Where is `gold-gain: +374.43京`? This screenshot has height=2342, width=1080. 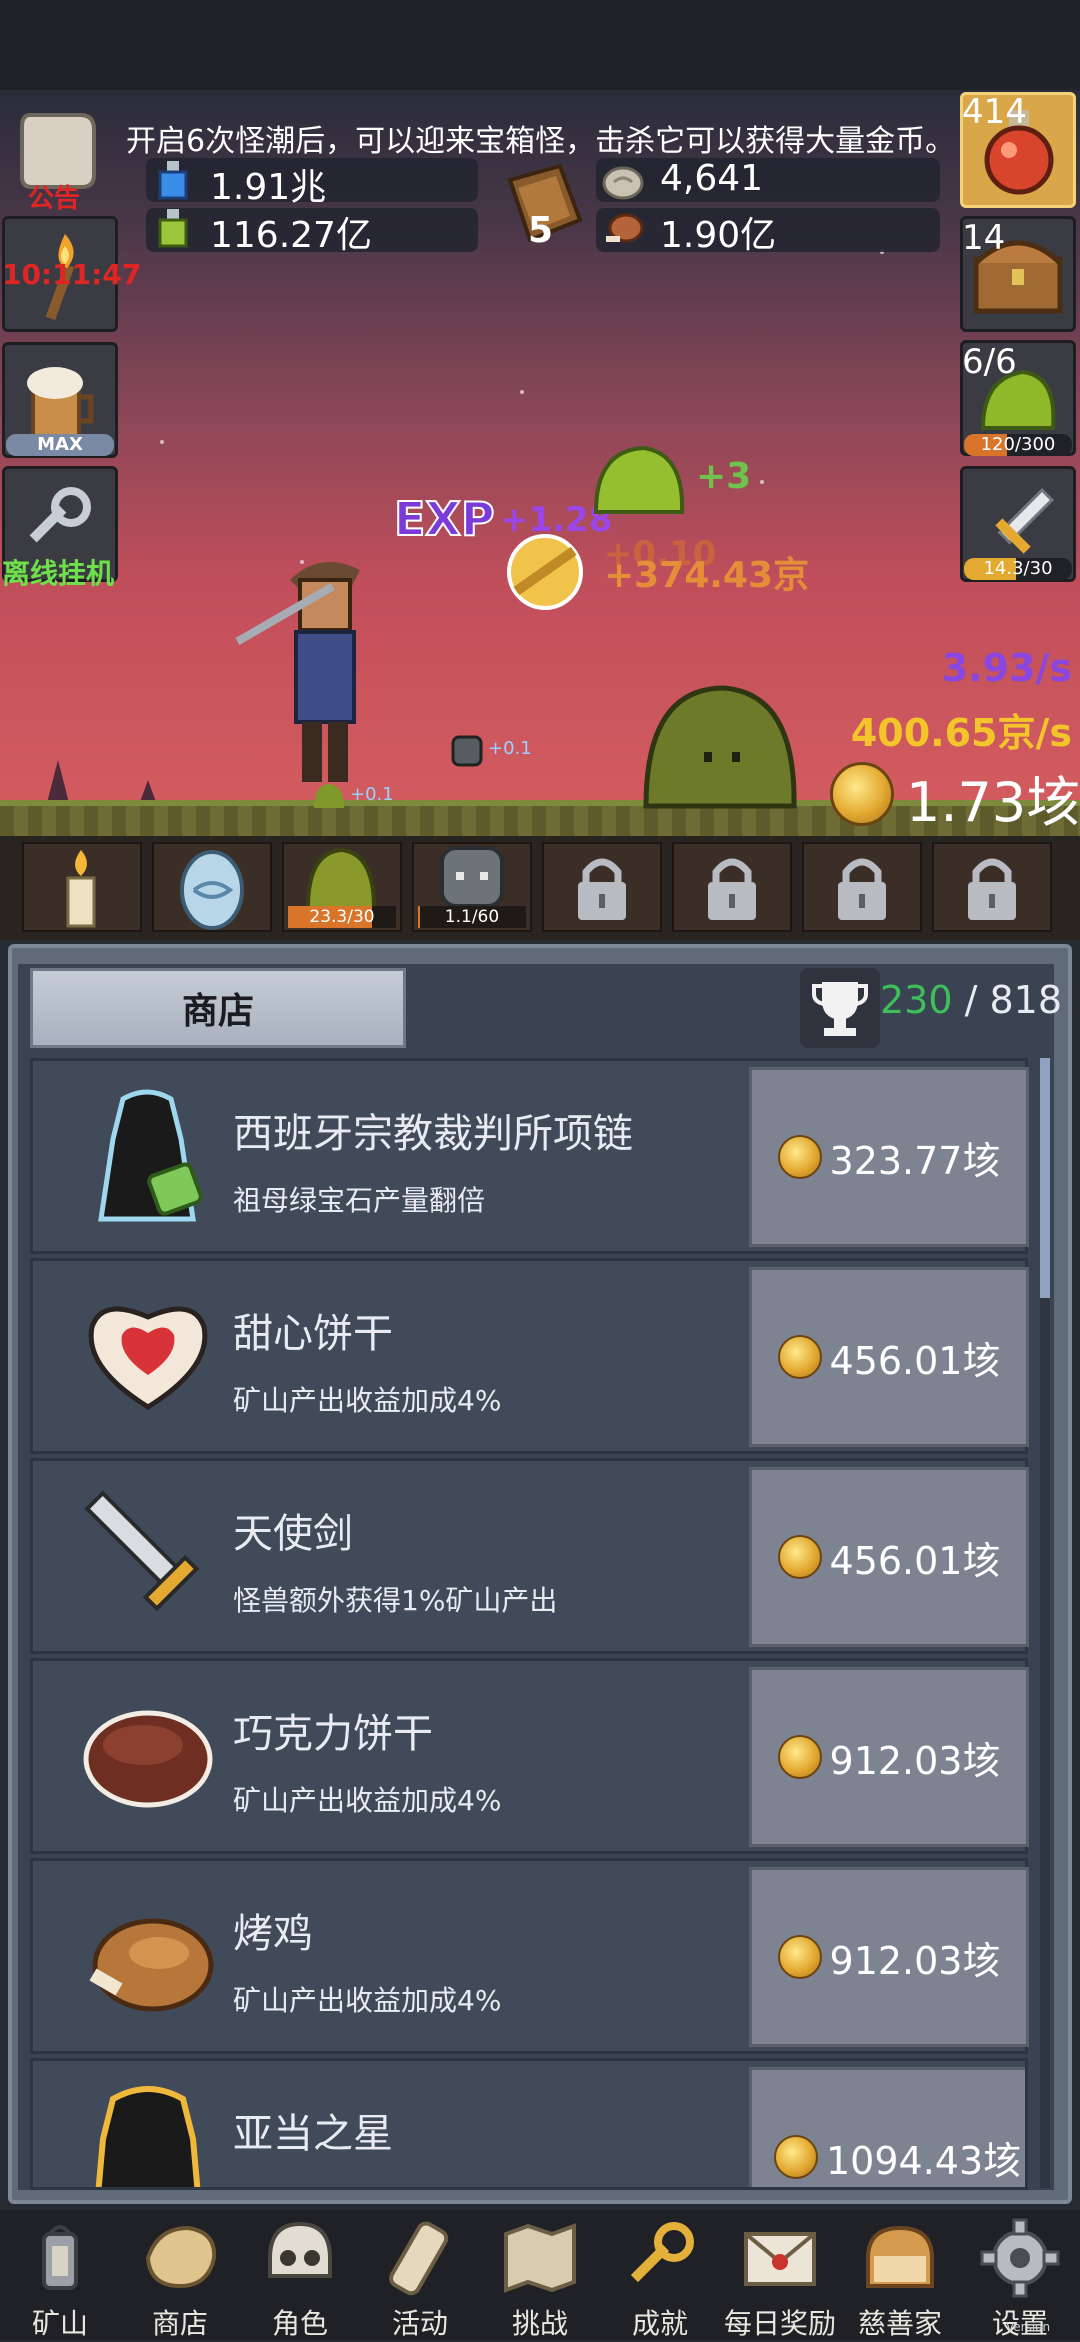 gold-gain: +374.43京 is located at coordinates (707, 575).